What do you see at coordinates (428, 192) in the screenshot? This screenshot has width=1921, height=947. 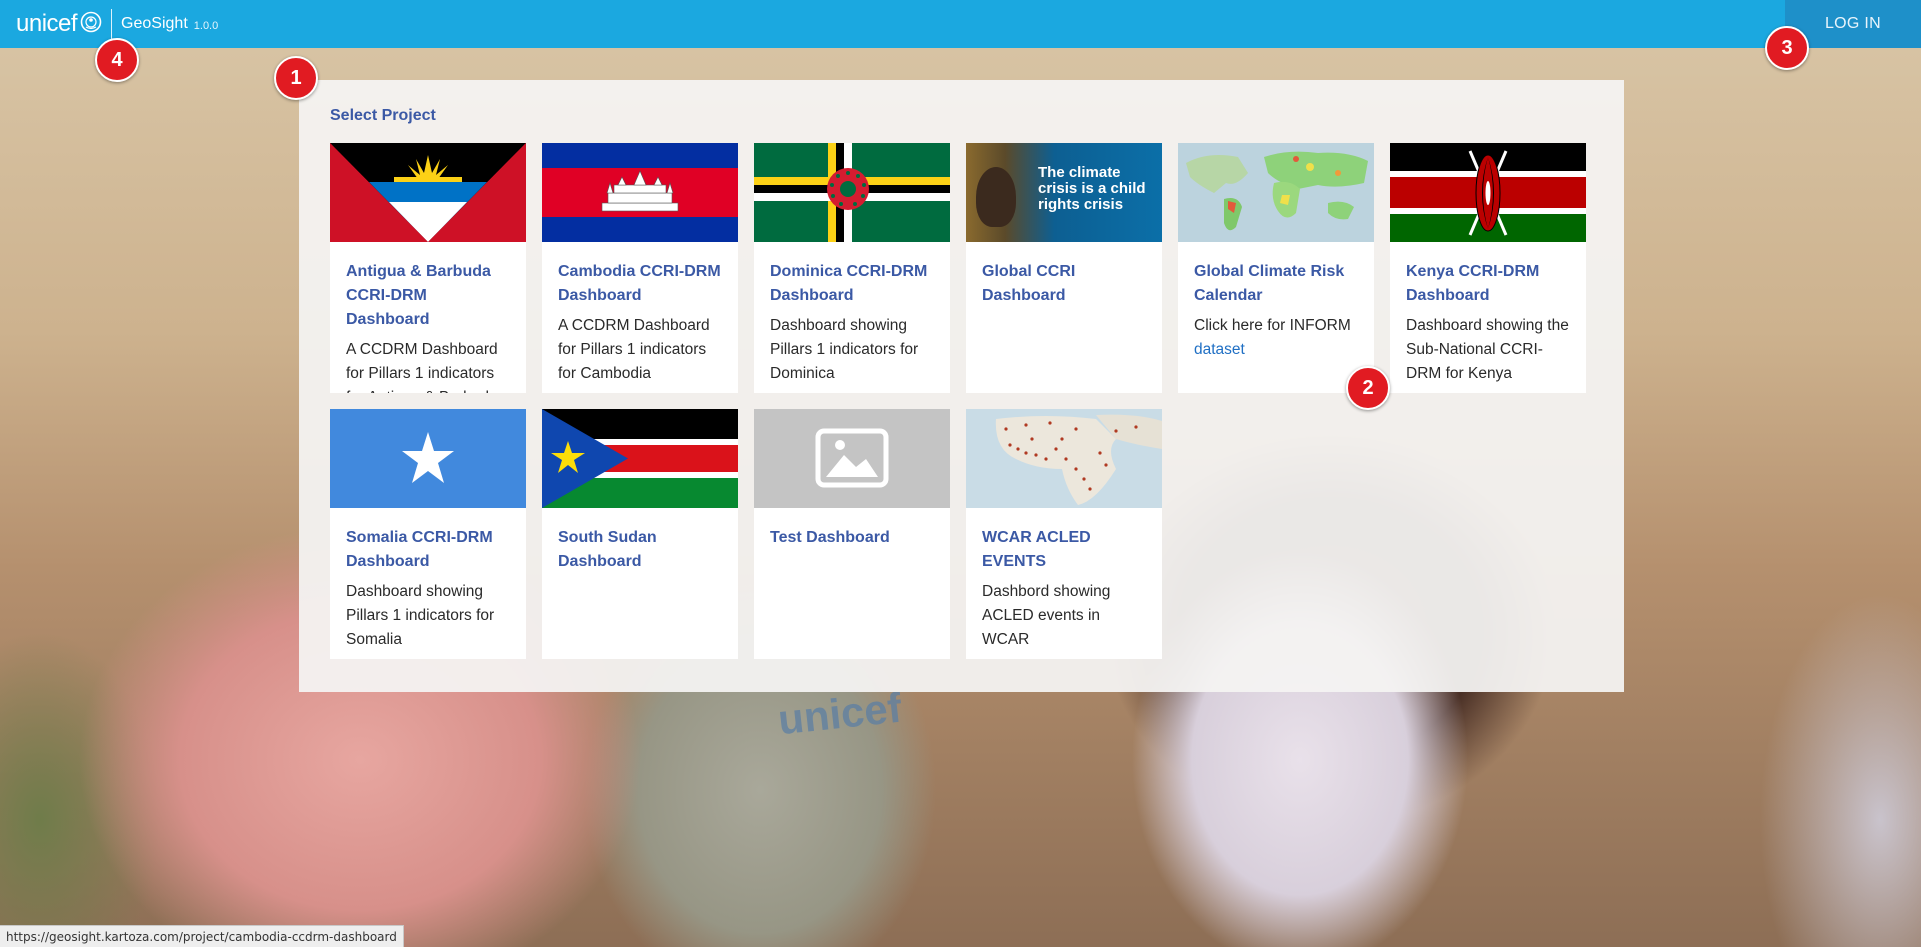 I see `antigua-barbuda-flag-image` at bounding box center [428, 192].